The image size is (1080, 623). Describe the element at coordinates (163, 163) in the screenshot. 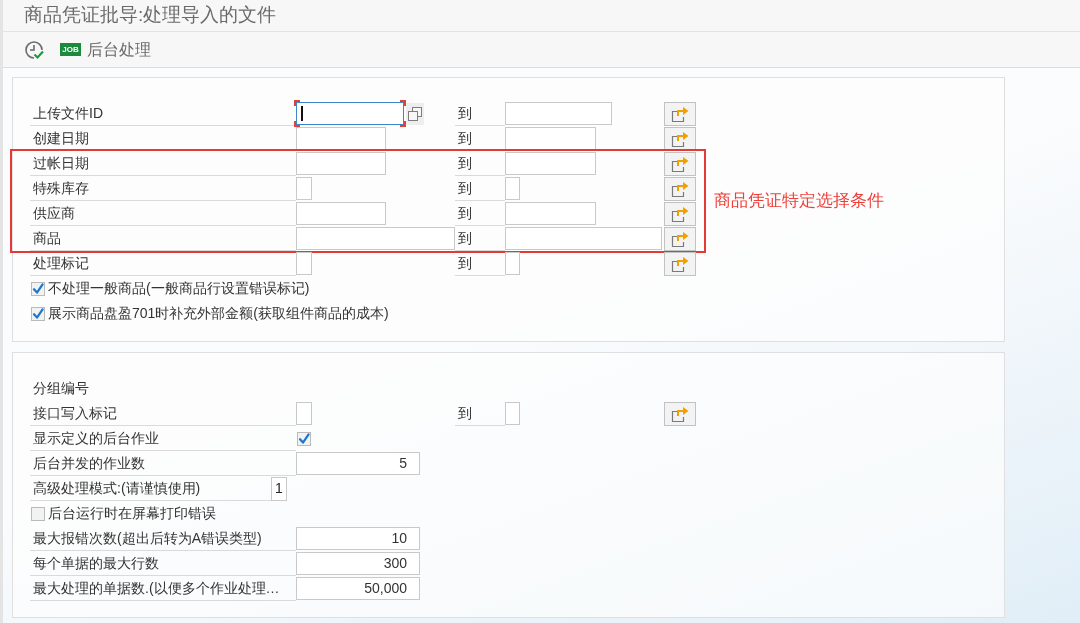

I see `field-label: 过帐日期` at that location.